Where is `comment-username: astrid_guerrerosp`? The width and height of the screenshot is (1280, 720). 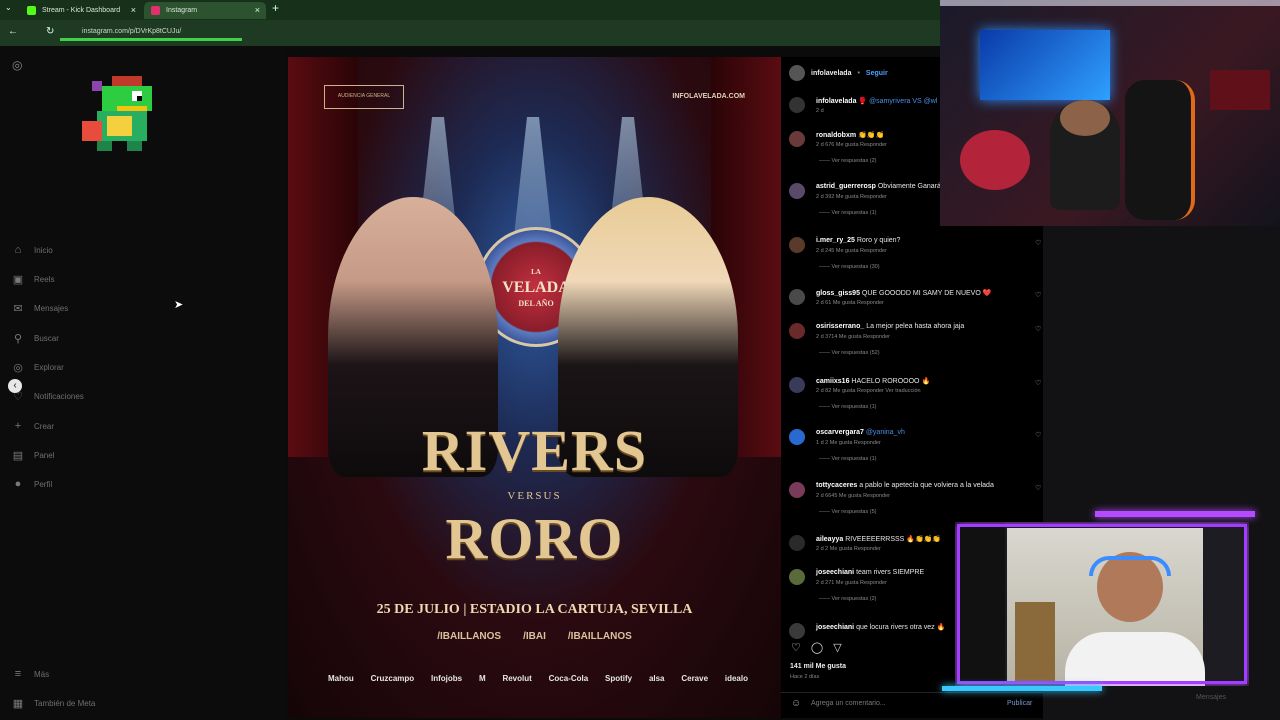
comment-username: astrid_guerrerosp is located at coordinates (846, 186).